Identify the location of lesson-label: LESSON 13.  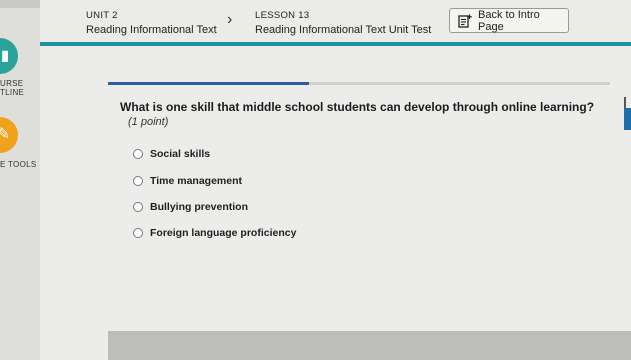
(282, 15).